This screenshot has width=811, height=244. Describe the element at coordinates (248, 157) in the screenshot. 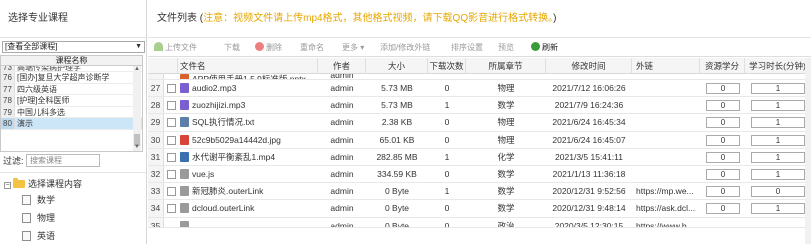

I see `file-name: 水代谢平衡紊乱1.mp4` at that location.